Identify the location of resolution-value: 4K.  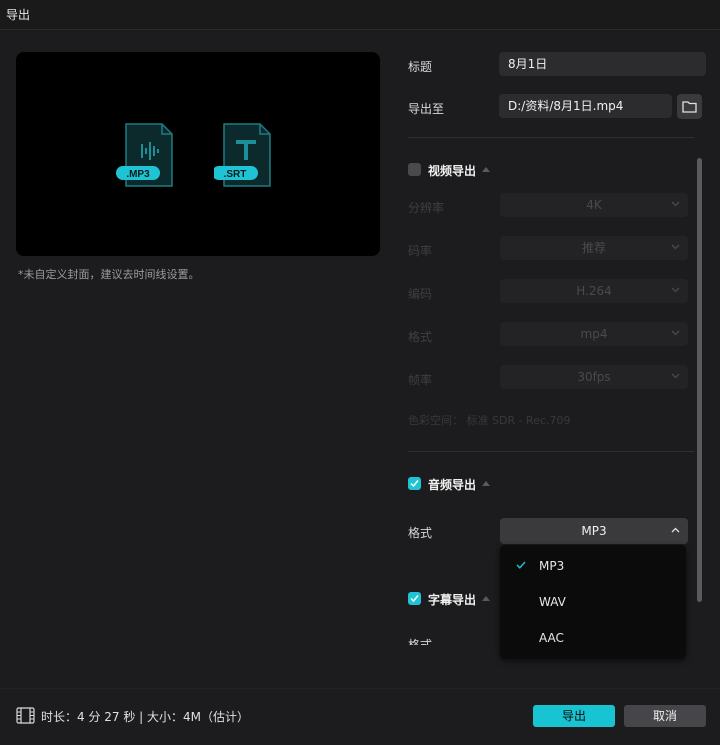
(594, 205).